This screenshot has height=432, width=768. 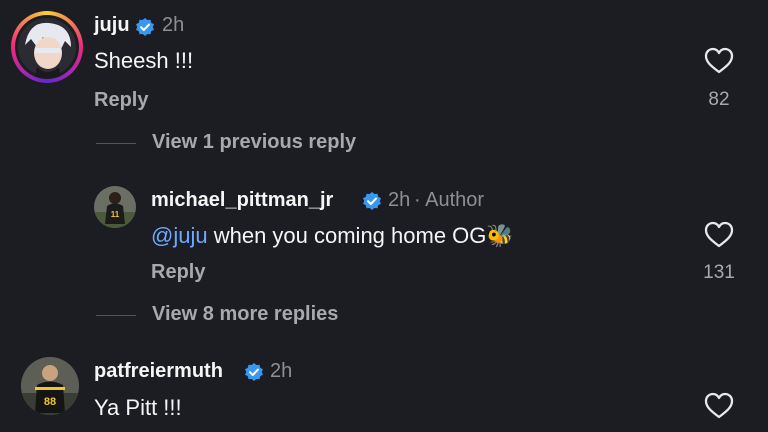 I want to click on avatar-michael-pittman-jr: 11, so click(x=115, y=207).